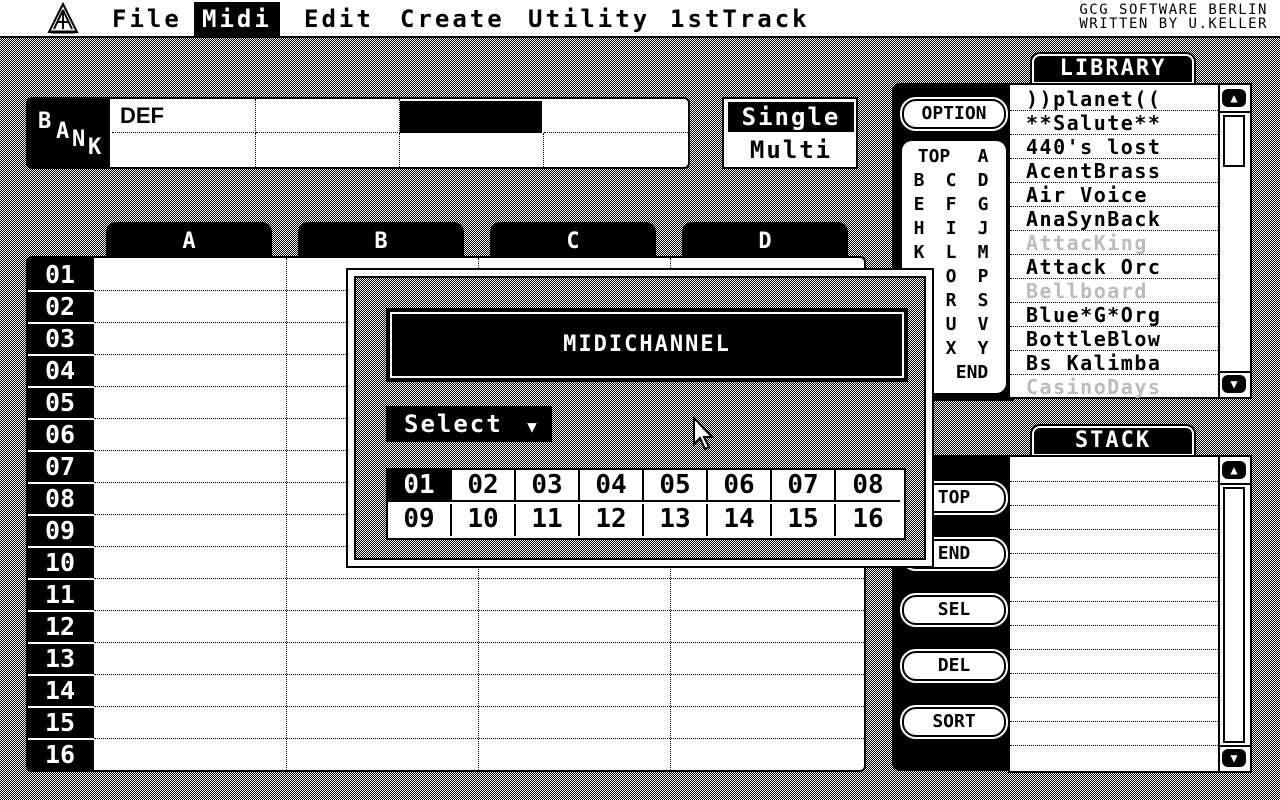  I want to click on channel-button-02: 02, so click(484, 486).